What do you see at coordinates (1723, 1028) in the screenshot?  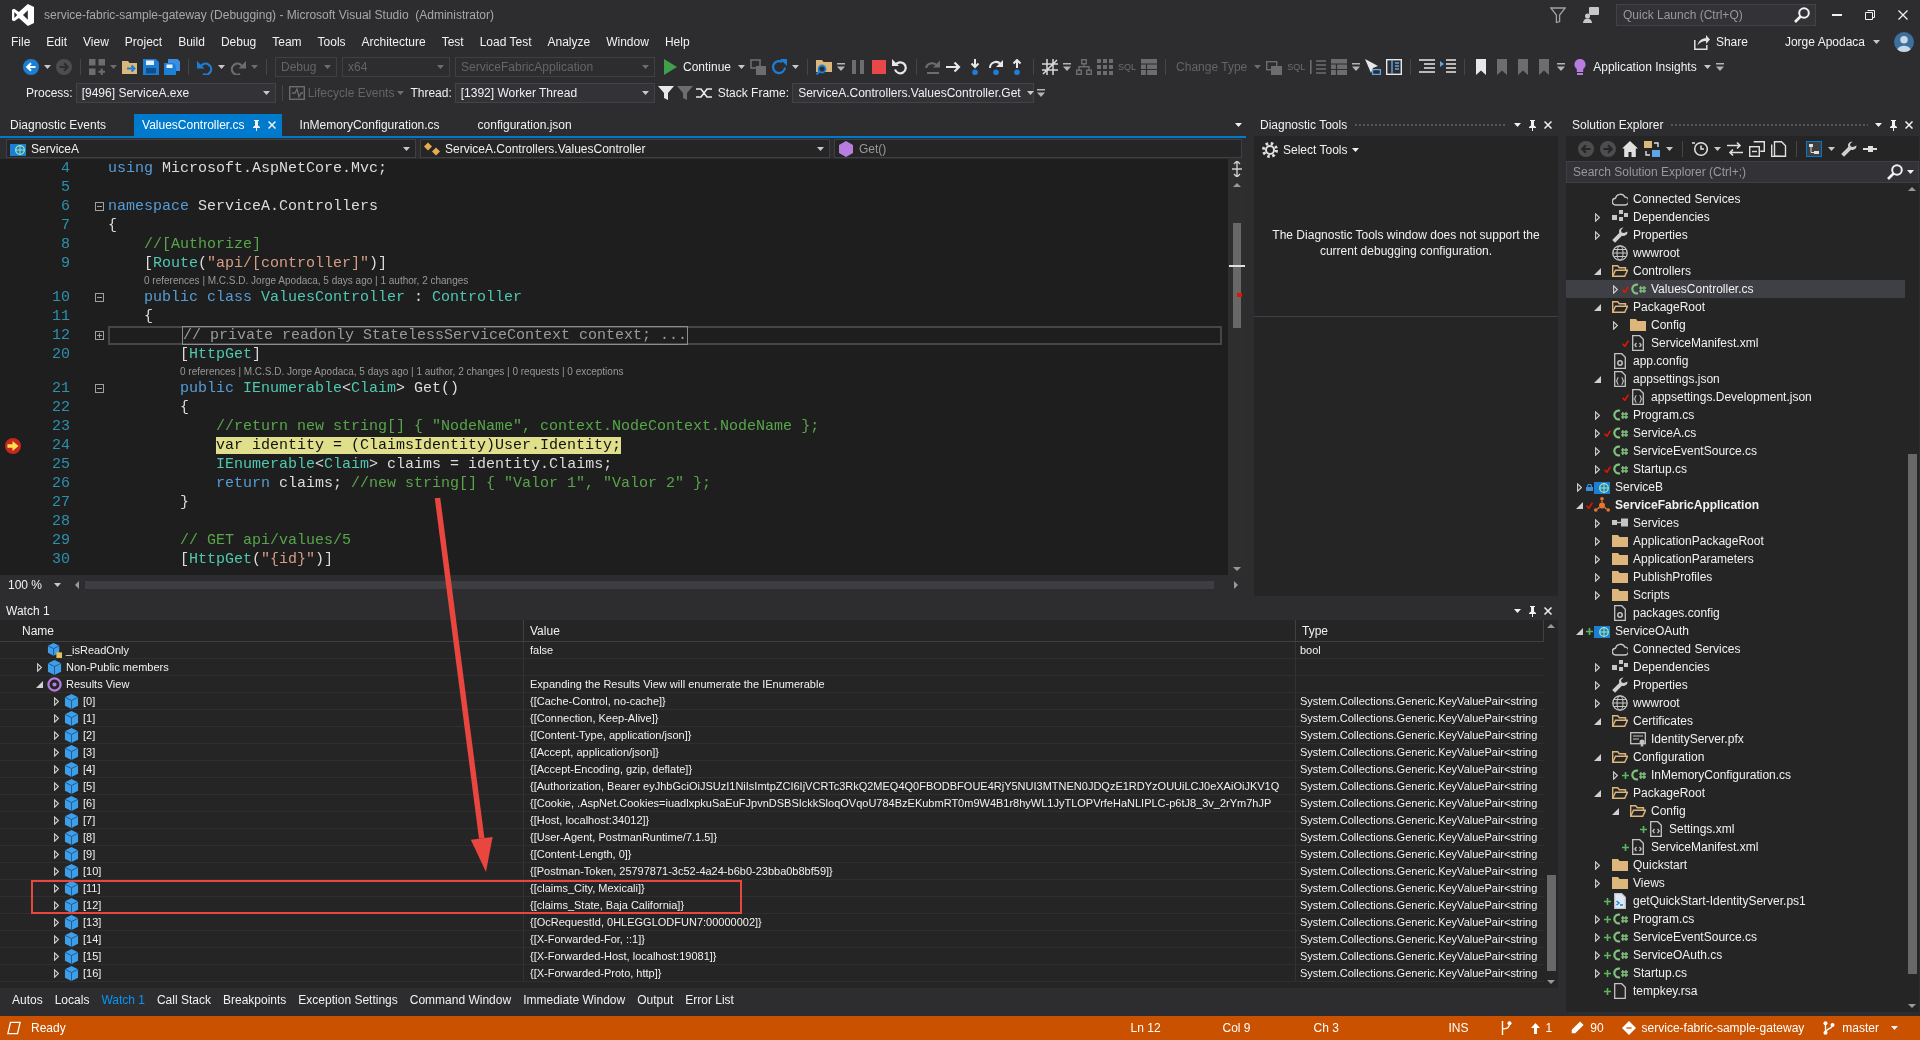 I see `repository-name: service-fabric-sample-gateway` at bounding box center [1723, 1028].